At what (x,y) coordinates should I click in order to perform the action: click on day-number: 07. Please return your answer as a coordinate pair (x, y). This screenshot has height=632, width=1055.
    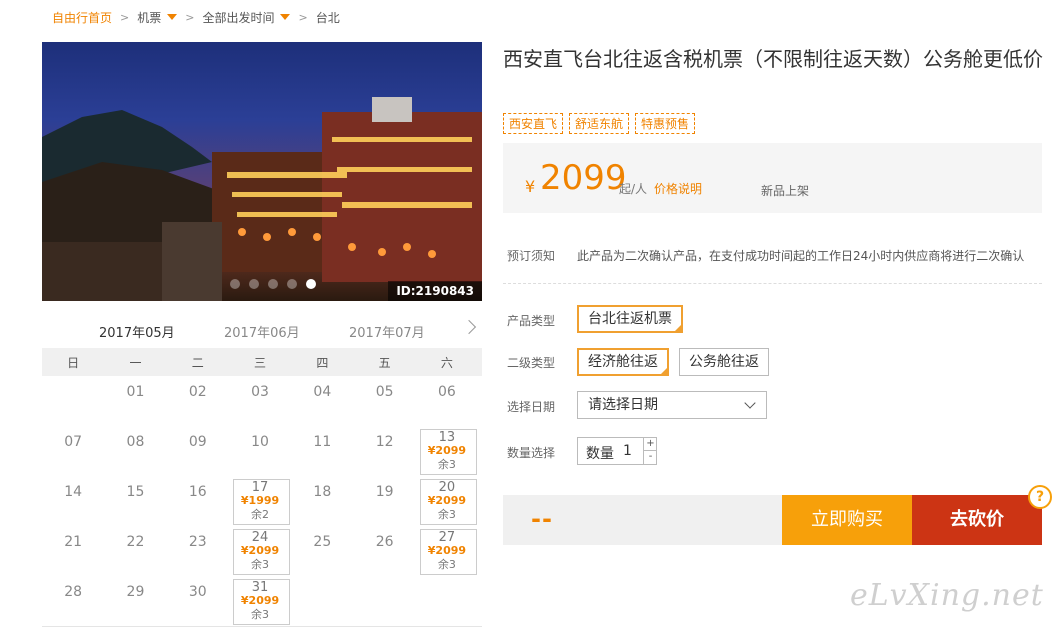
    Looking at the image, I should click on (73, 442).